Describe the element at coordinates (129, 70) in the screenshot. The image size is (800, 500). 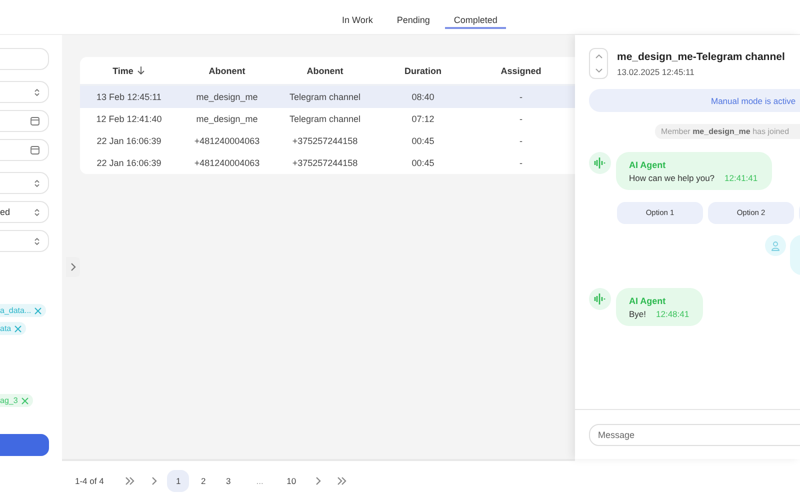
I see `column-header: Time` at that location.